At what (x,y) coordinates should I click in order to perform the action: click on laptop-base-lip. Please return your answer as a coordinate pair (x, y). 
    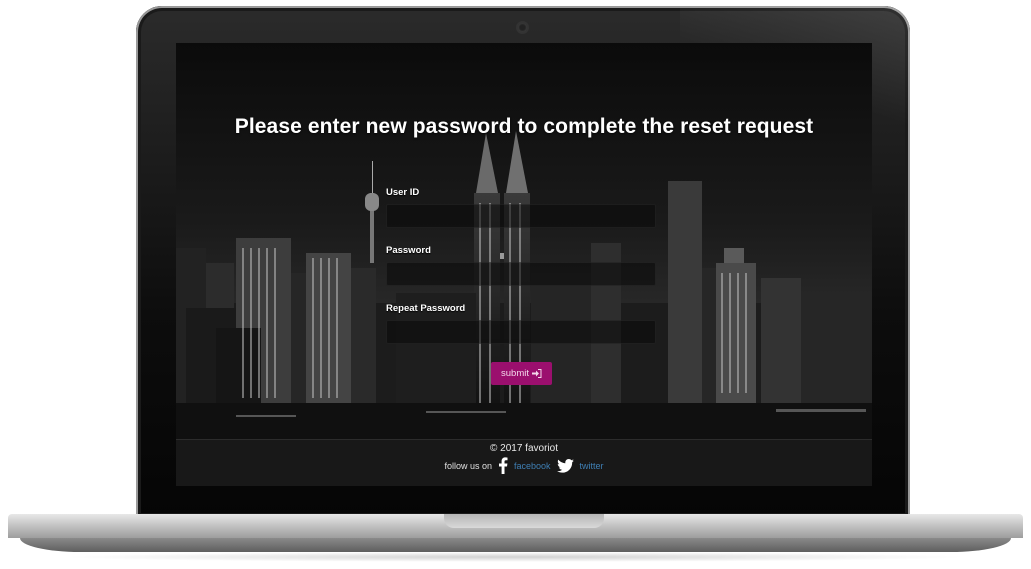
    Looking at the image, I should click on (515, 545).